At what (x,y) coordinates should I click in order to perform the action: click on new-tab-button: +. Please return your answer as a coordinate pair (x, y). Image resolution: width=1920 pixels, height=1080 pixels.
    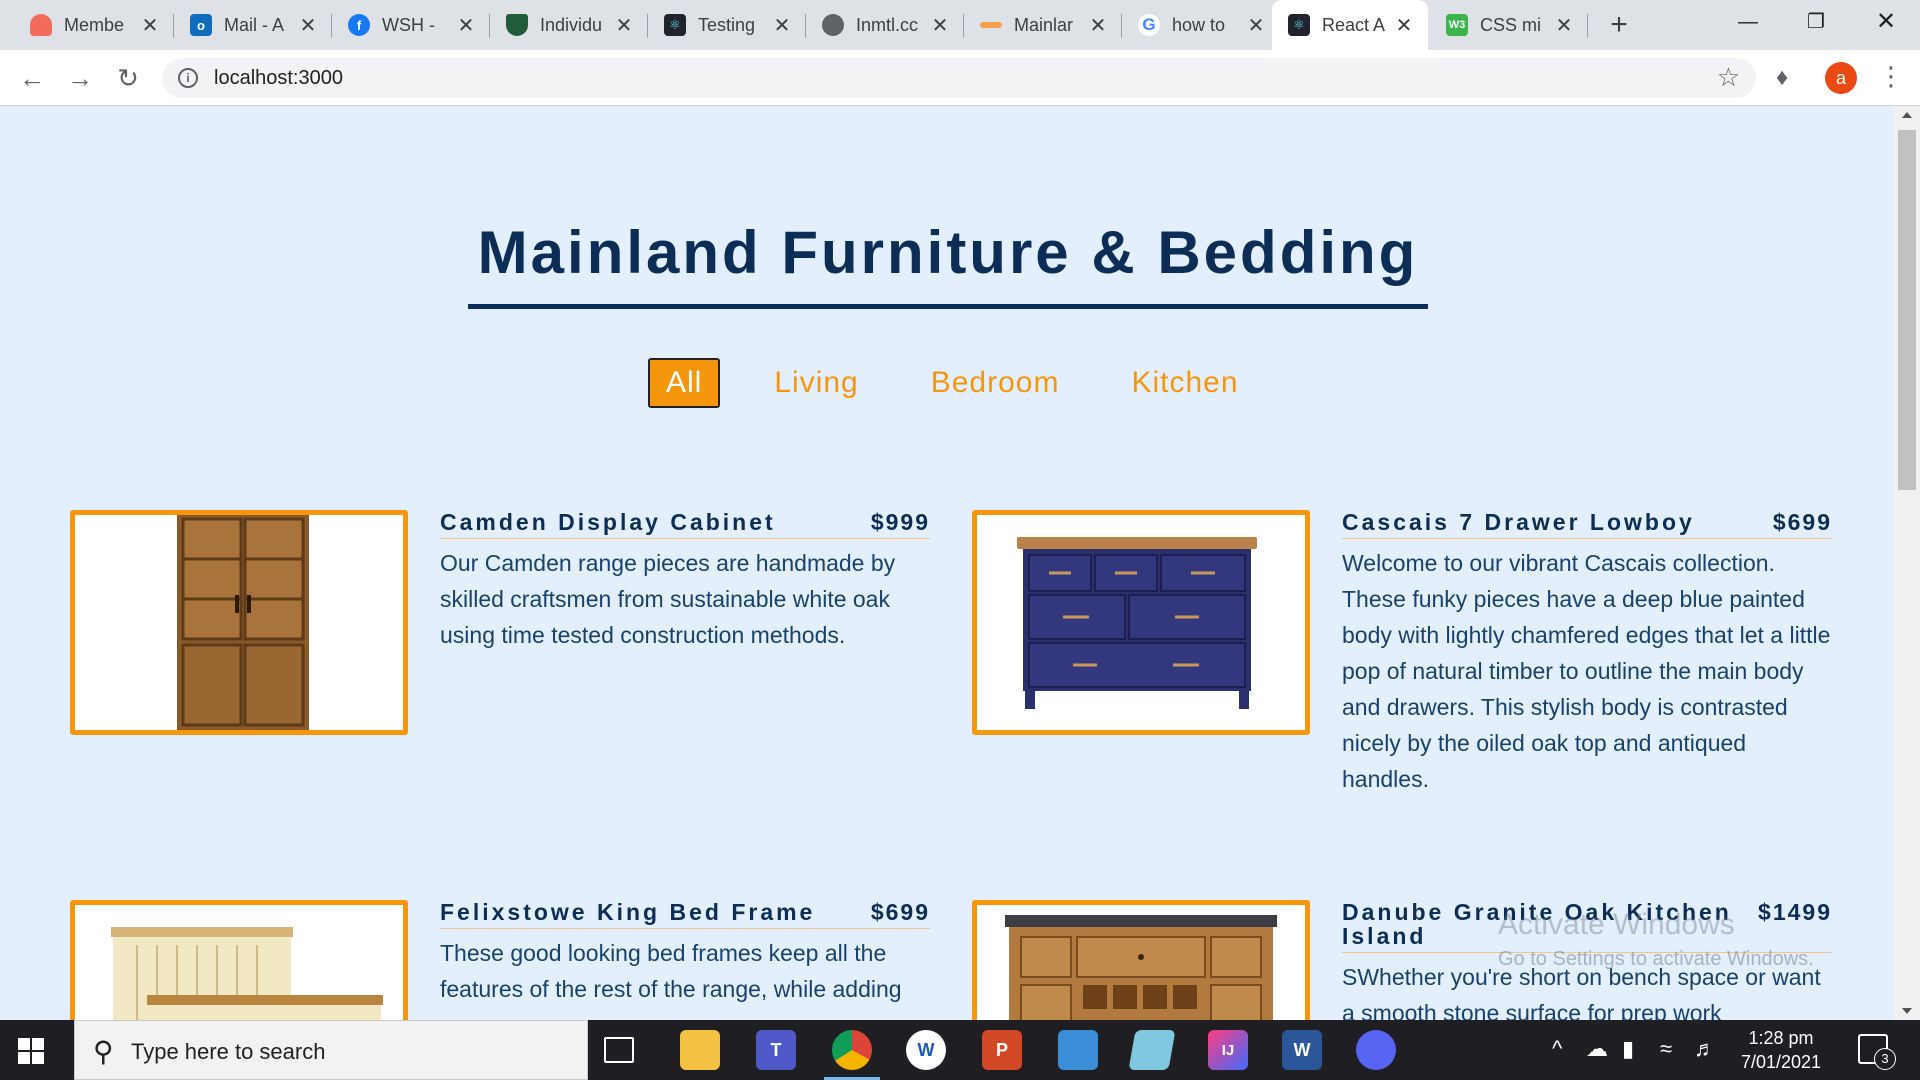
    Looking at the image, I should click on (1619, 25).